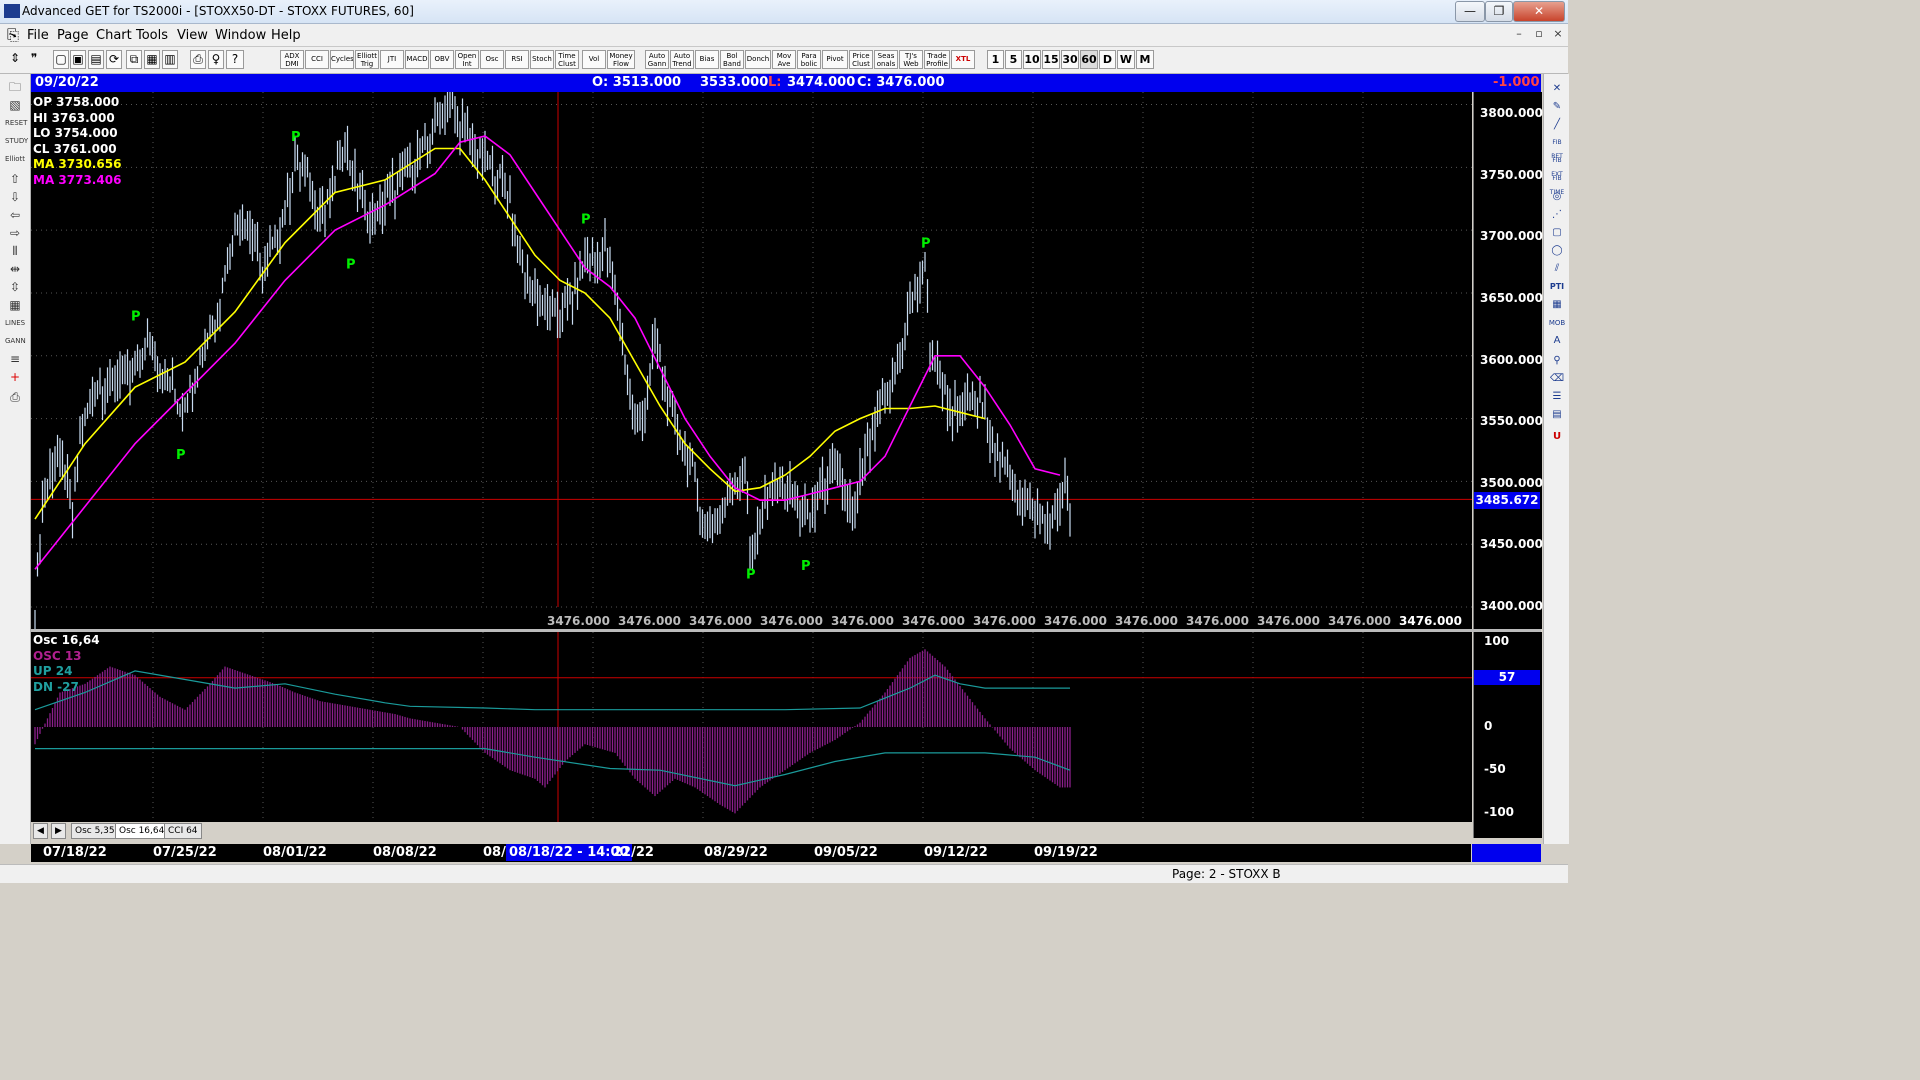 This screenshot has width=1920, height=1080. Describe the element at coordinates (292, 59) in the screenshot. I see `adx-dmi-button: ADX DMI` at that location.